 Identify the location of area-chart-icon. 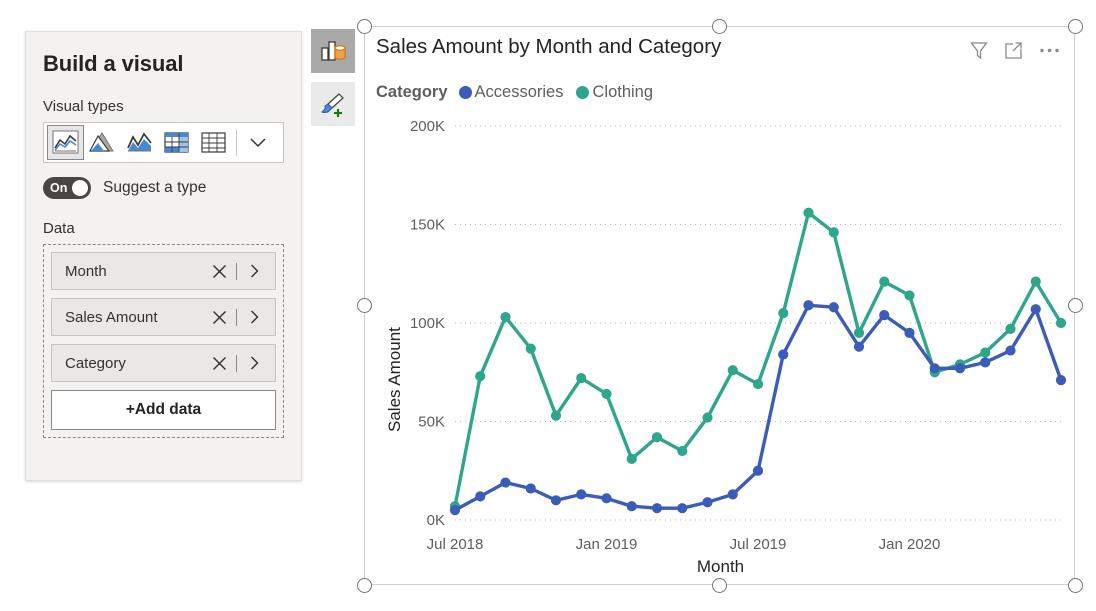
(101, 142).